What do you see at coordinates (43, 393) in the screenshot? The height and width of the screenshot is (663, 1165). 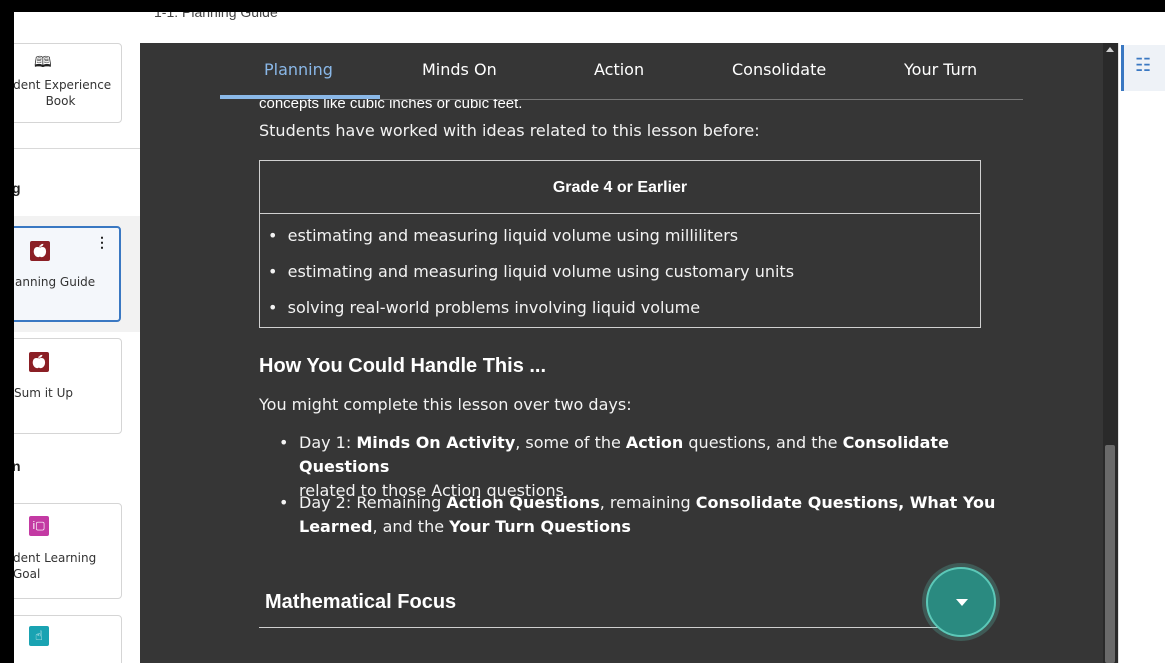 I see `sidebar-item-label: Sum it Up` at bounding box center [43, 393].